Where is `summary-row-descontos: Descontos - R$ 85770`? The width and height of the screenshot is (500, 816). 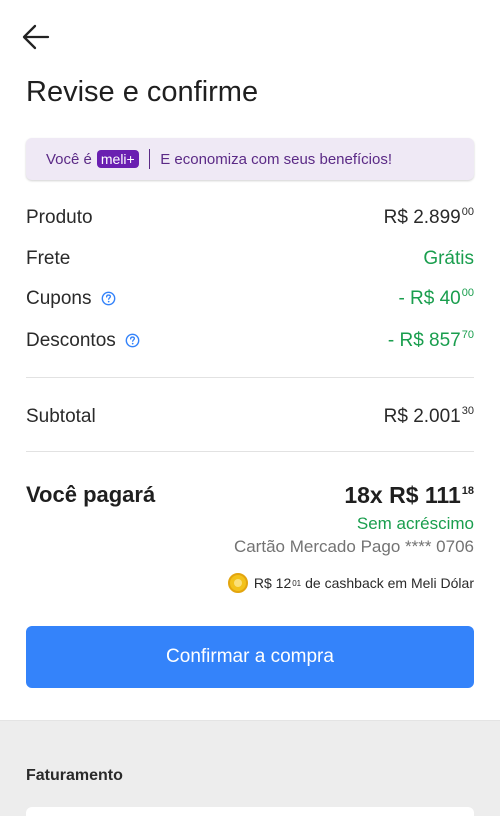
summary-row-descontos: Descontos - R$ 85770 is located at coordinates (250, 340).